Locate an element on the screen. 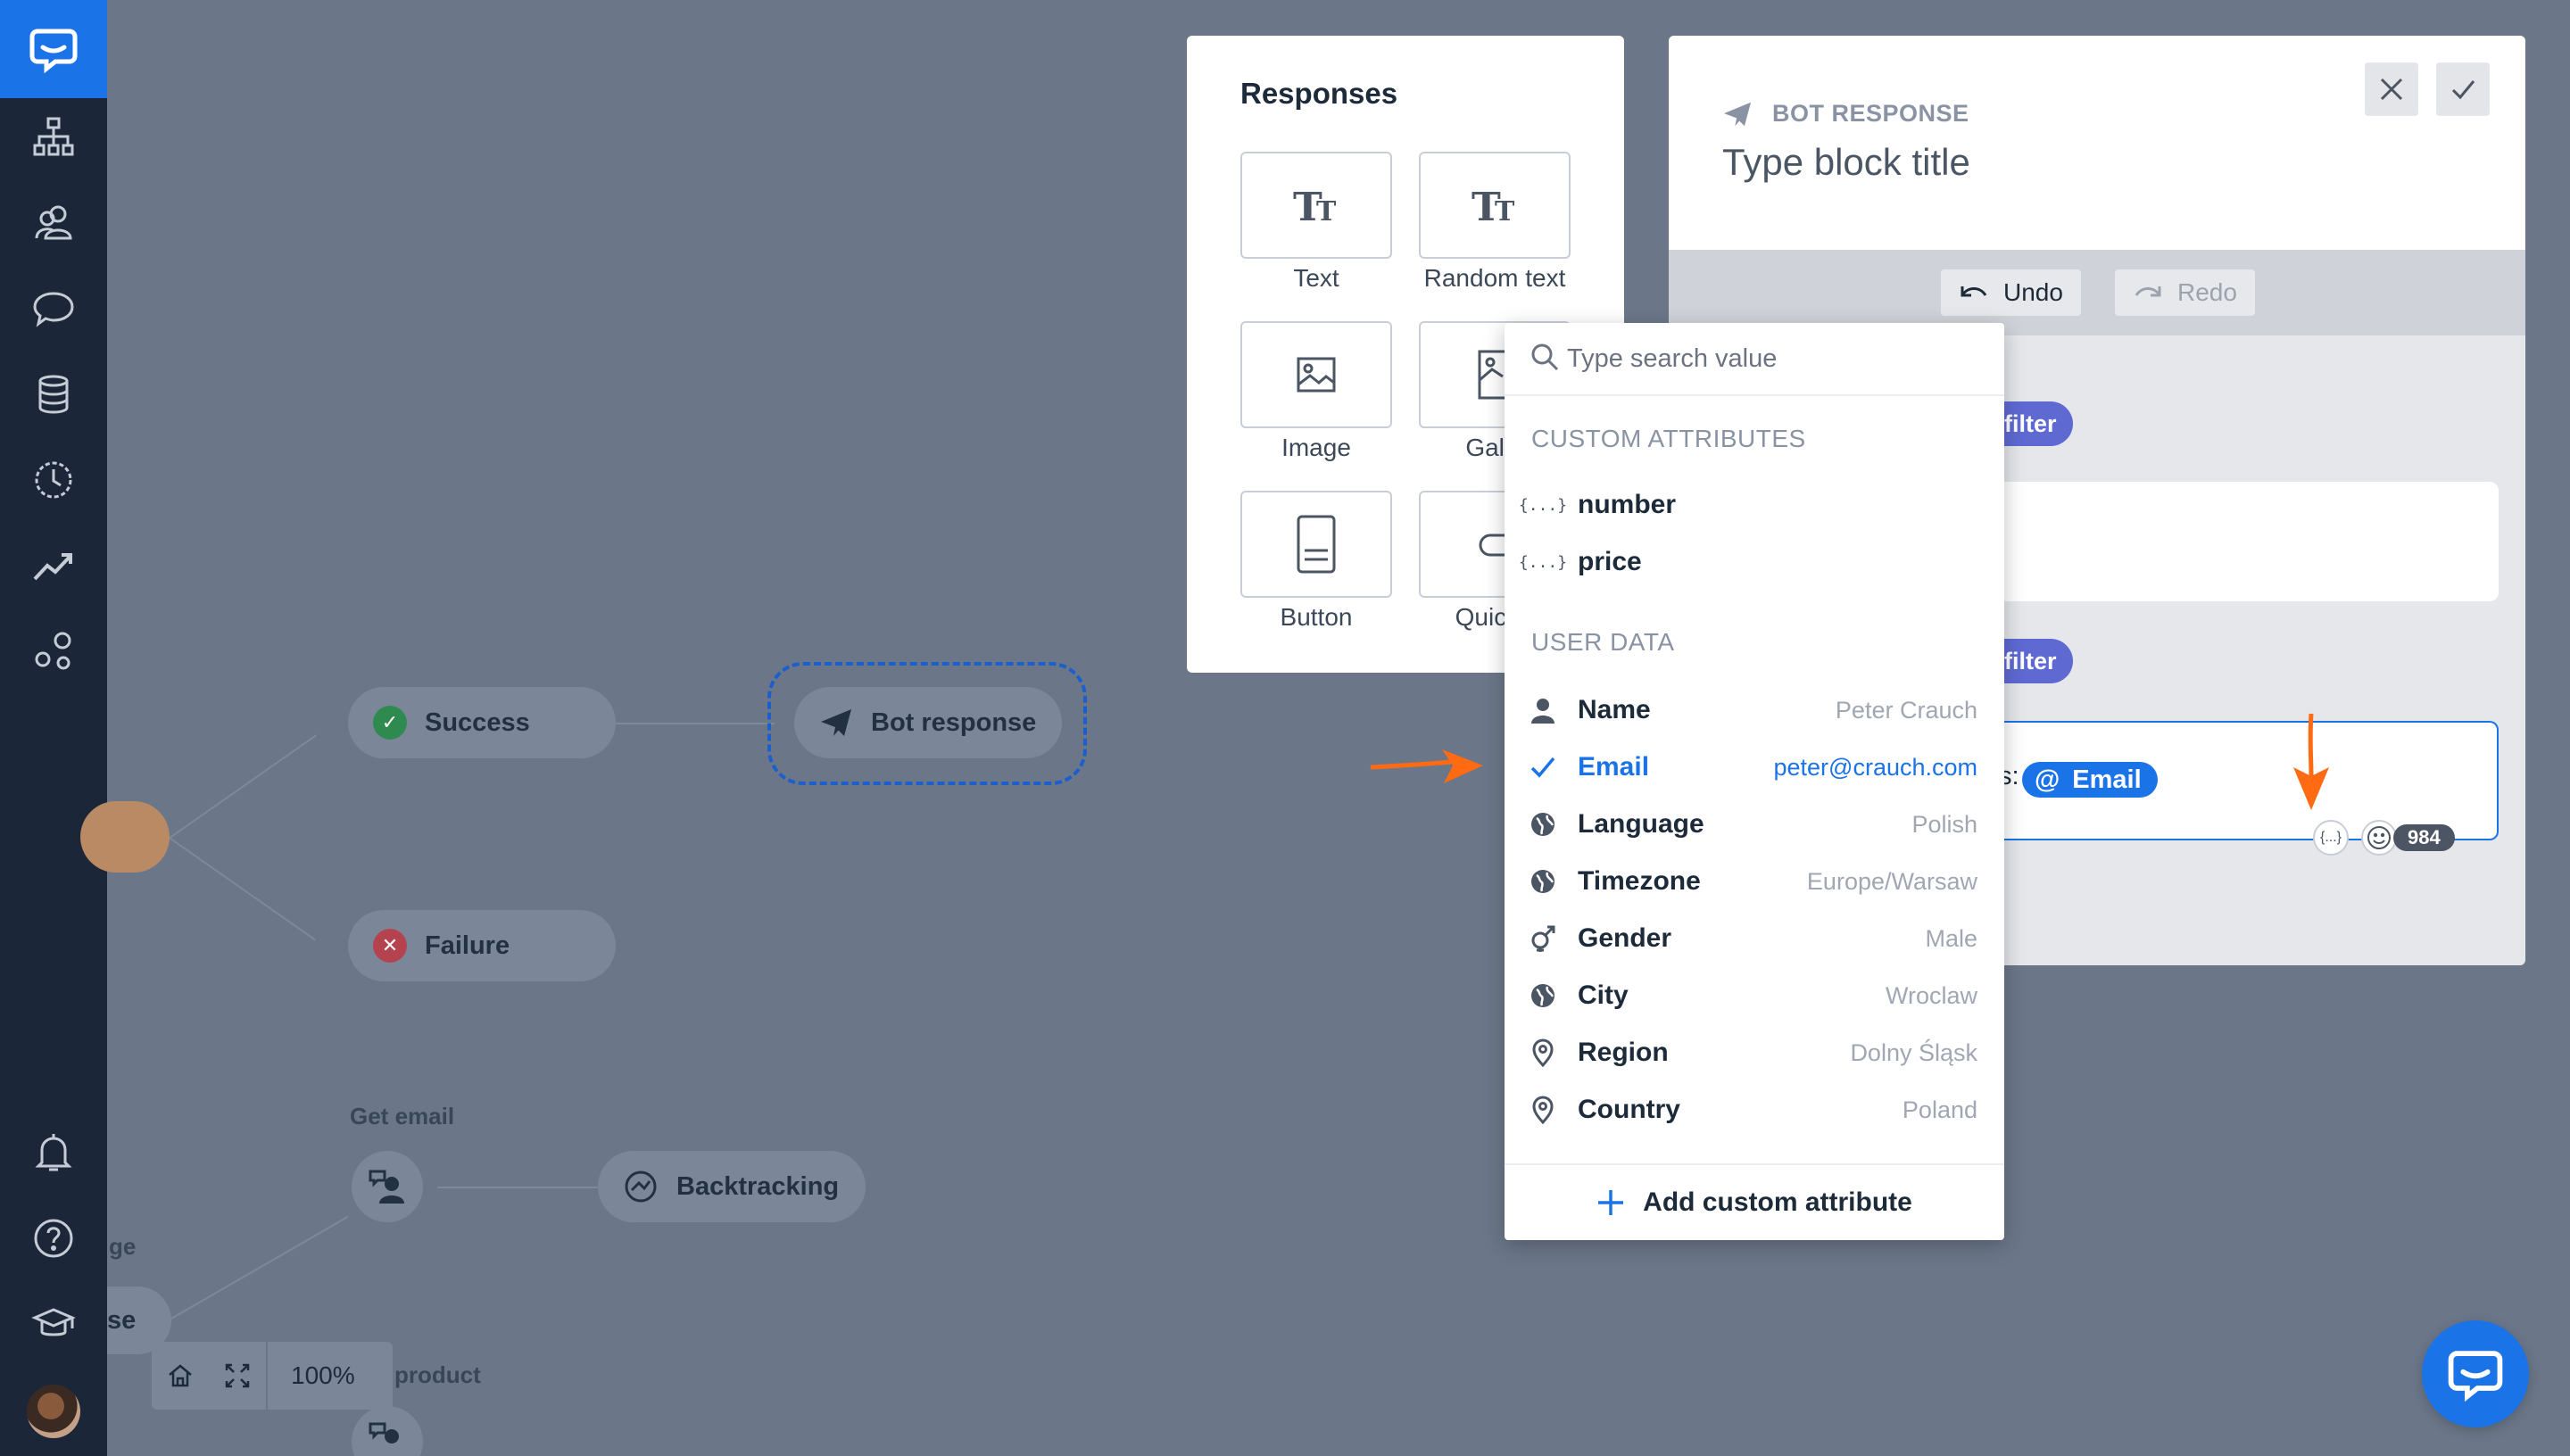  undo-button: Undo is located at coordinates (2011, 293).